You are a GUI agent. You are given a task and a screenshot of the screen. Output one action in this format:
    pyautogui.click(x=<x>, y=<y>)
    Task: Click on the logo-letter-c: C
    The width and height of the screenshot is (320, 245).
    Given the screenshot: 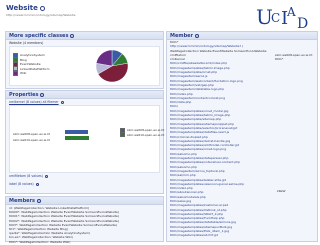 What is the action you would take?
    pyautogui.click(x=275, y=18)
    